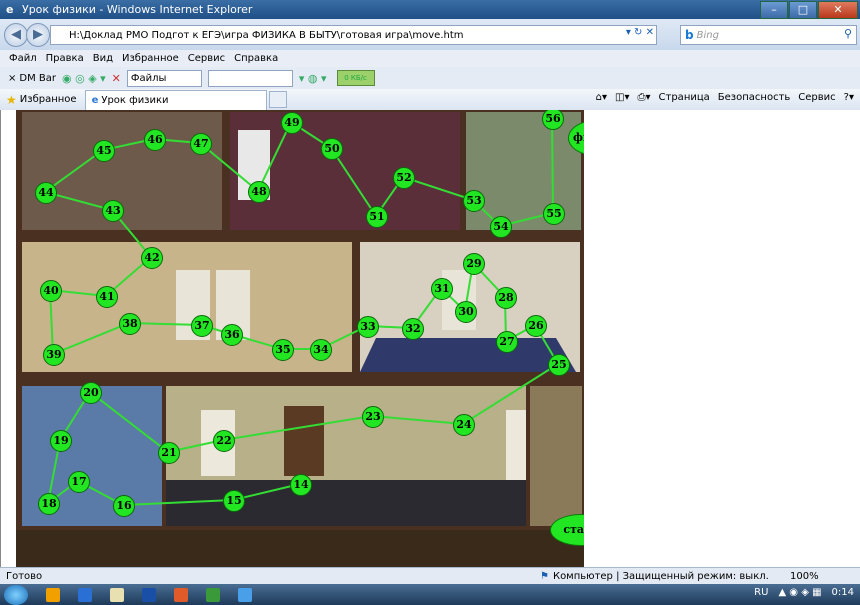 This screenshot has height=605, width=860. I want to click on route-marker: 40, so click(51, 291).